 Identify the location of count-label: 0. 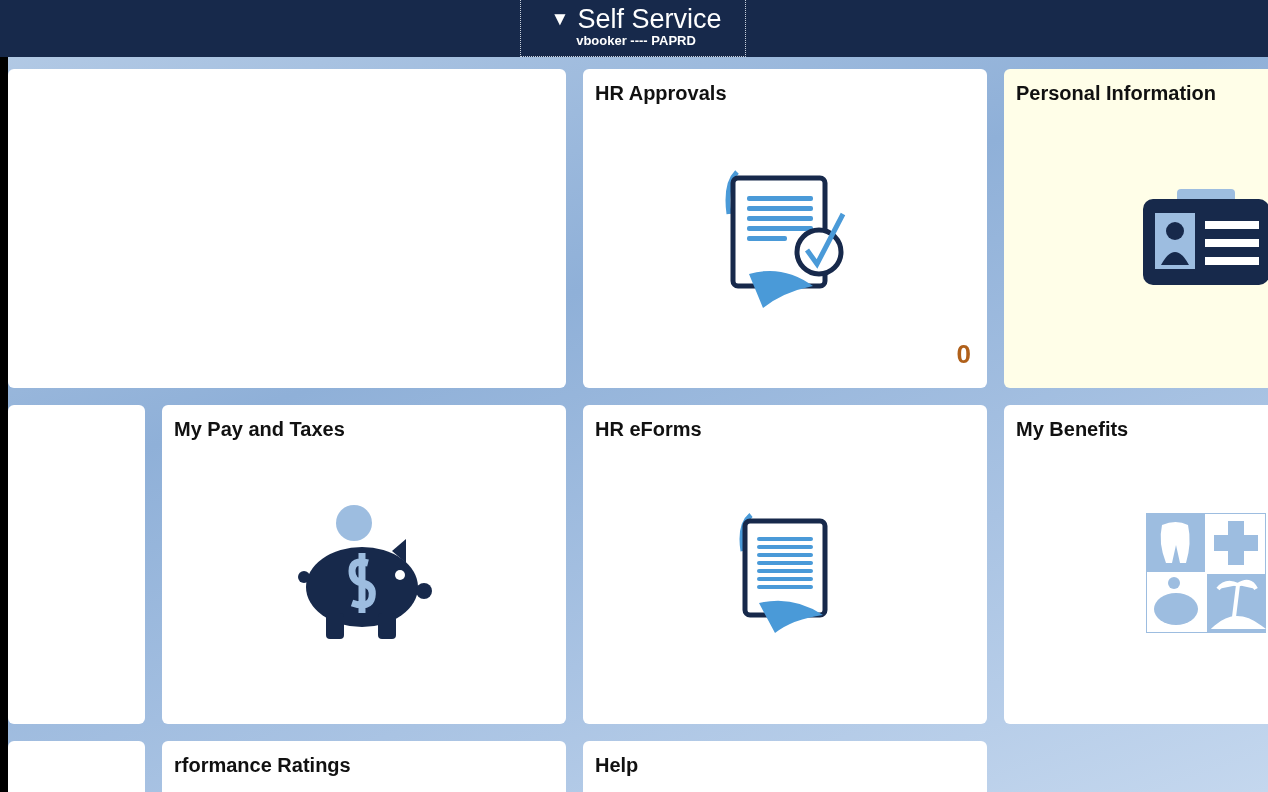
(963, 354).